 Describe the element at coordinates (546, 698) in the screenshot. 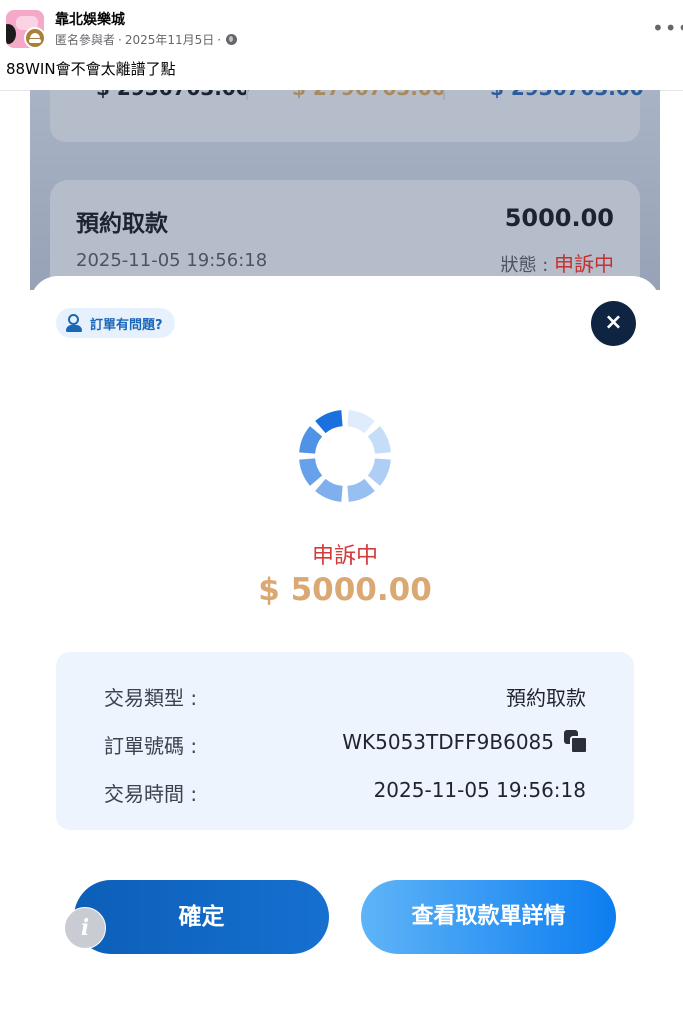

I see `detail-value: 預約取款` at that location.